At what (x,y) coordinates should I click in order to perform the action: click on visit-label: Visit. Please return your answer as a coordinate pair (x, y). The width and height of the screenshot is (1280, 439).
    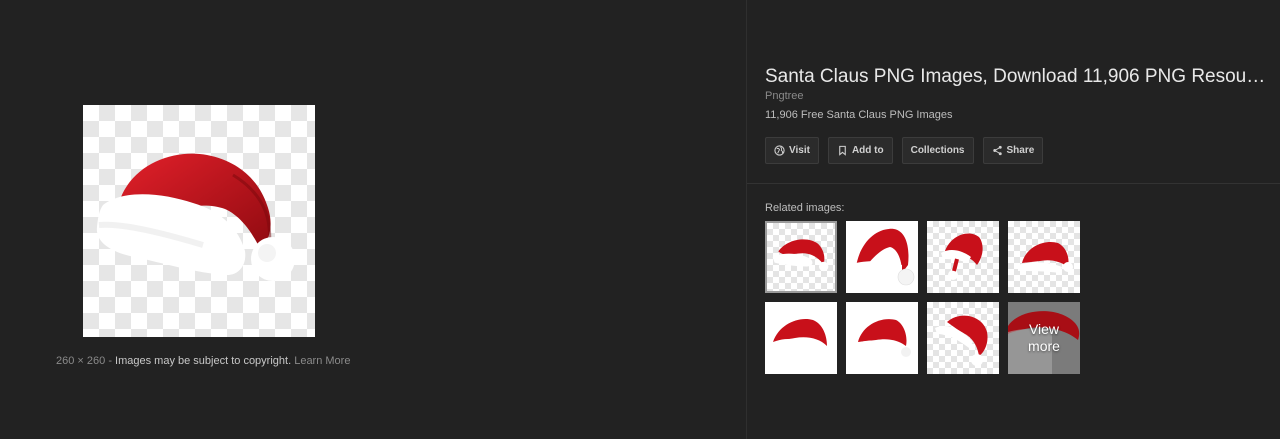
    Looking at the image, I should click on (799, 150).